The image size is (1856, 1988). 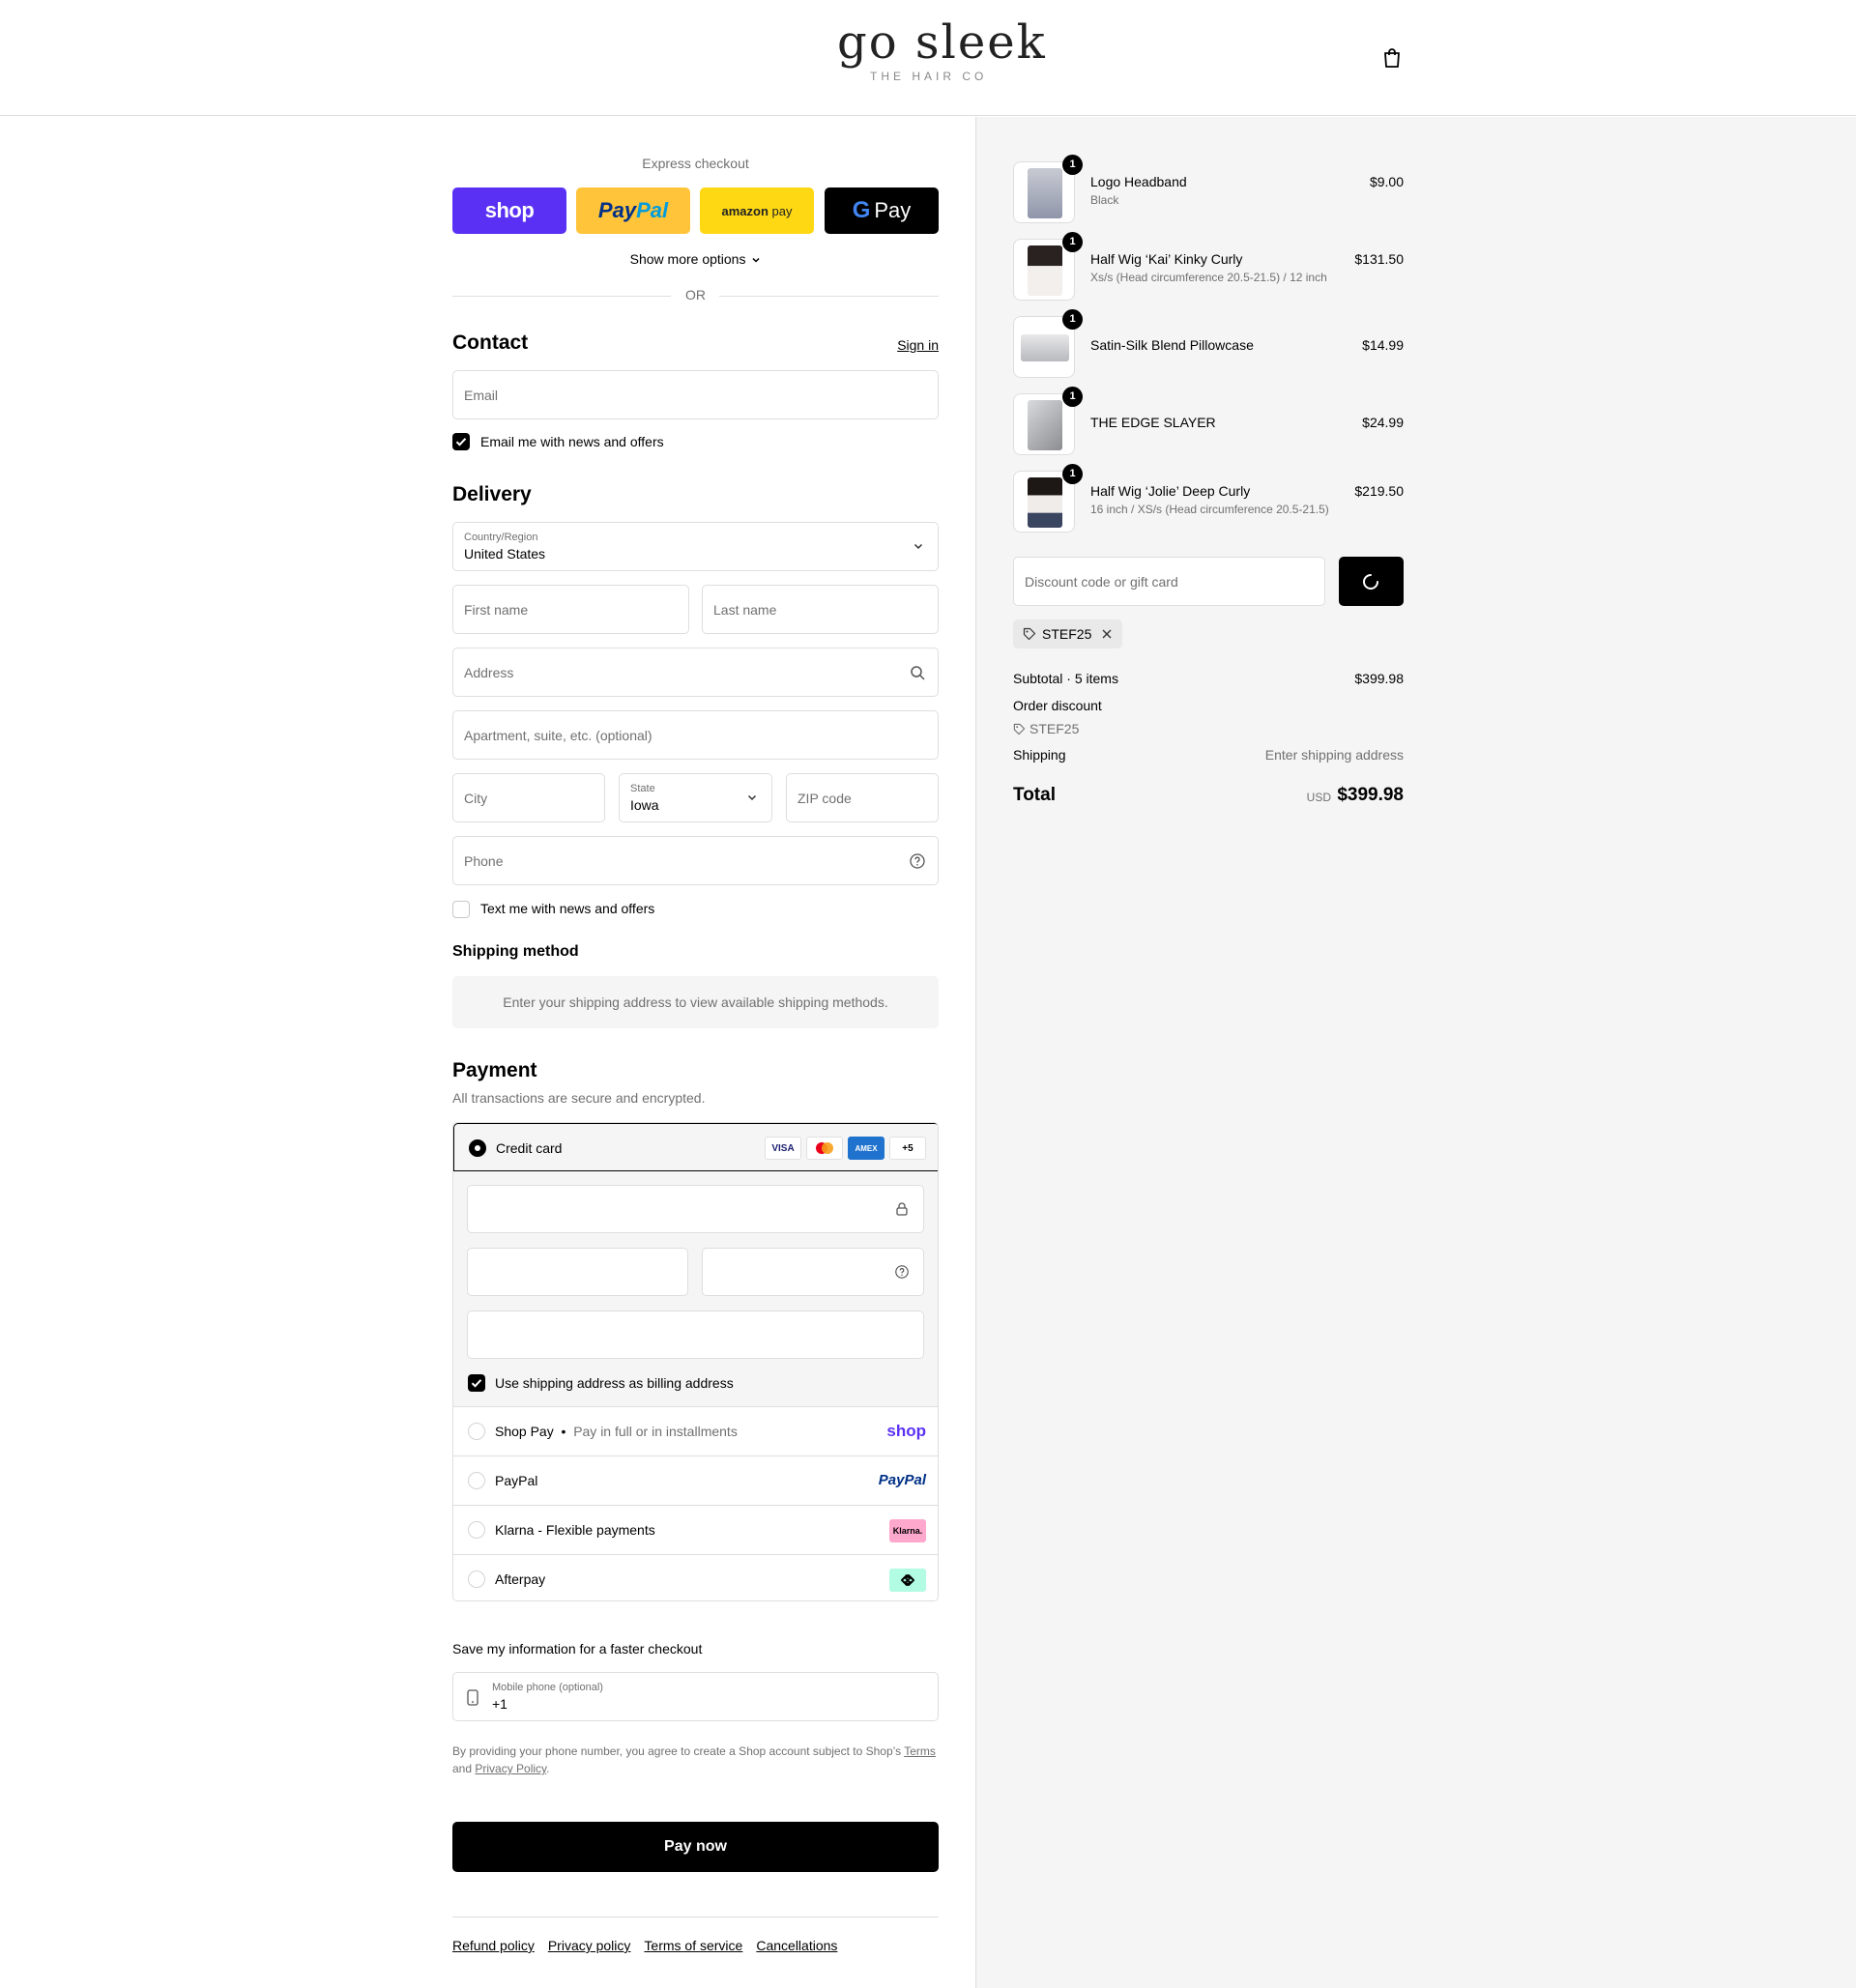 I want to click on applied-discount-code: STEF25, so click(x=1067, y=634).